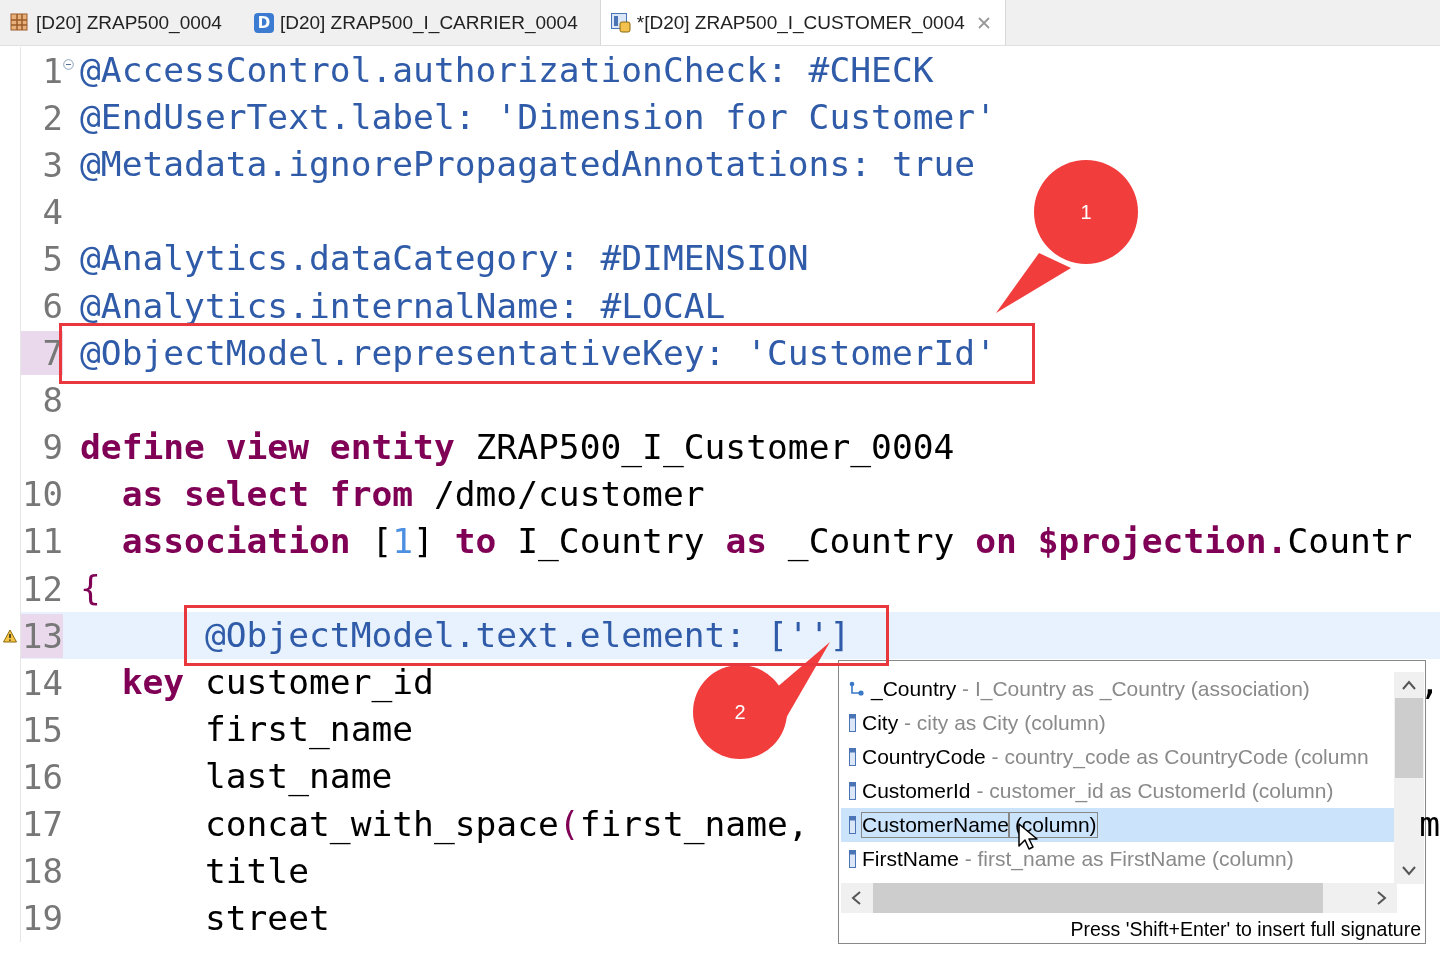  I want to click on scroll-down-icon, so click(1409, 871).